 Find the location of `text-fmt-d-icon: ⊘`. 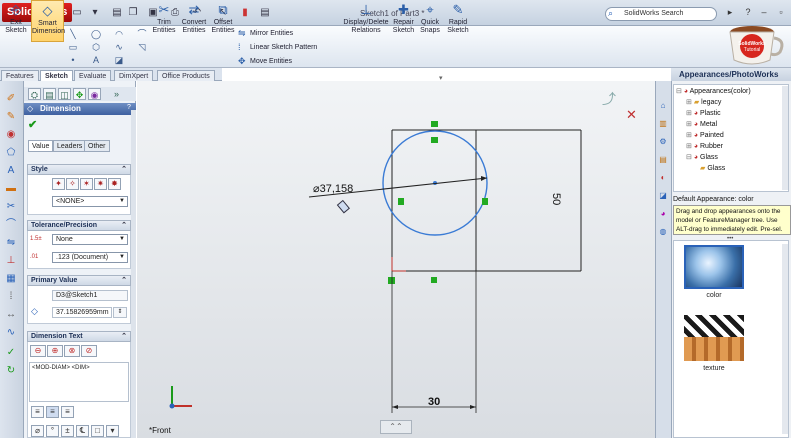

text-fmt-d-icon: ⊘ is located at coordinates (89, 351).